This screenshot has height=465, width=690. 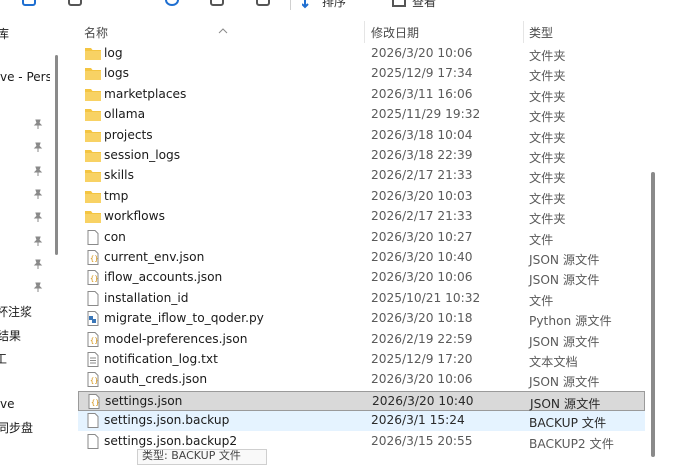 I want to click on sort-ascending-icon, so click(x=223, y=28).